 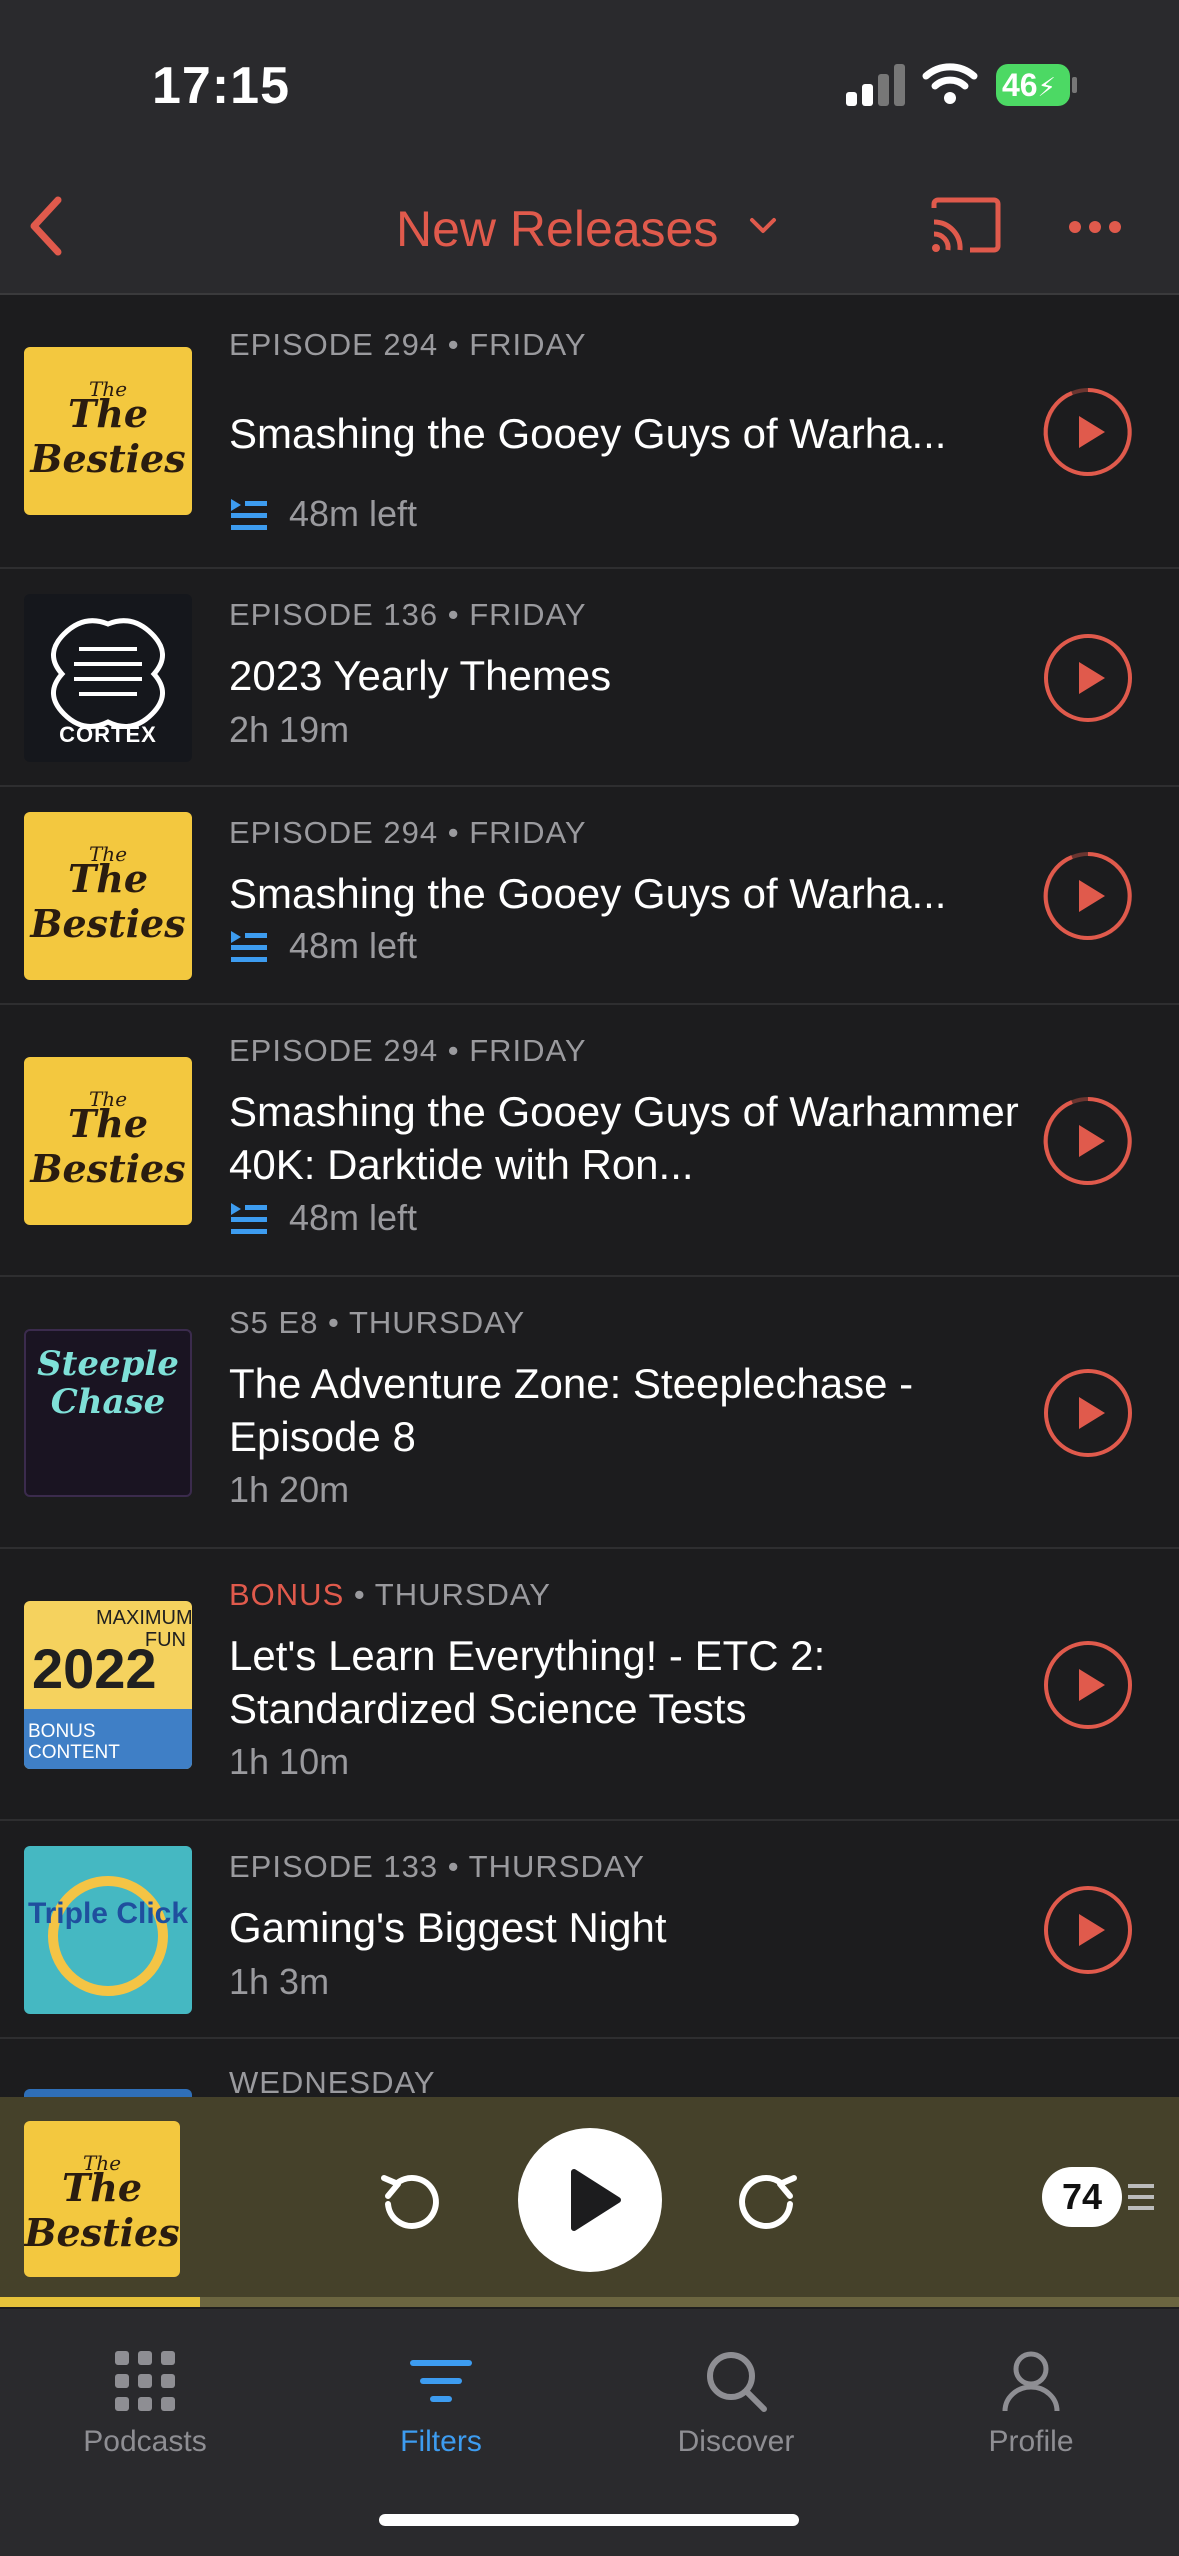 I want to click on status-bar: 17:15 46⚡, so click(x=589, y=80).